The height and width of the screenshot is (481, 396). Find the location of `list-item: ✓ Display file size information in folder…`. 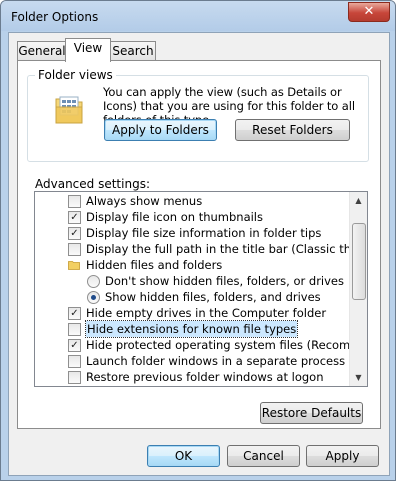

list-item: ✓ Display file size information in folder… is located at coordinates (192, 233).